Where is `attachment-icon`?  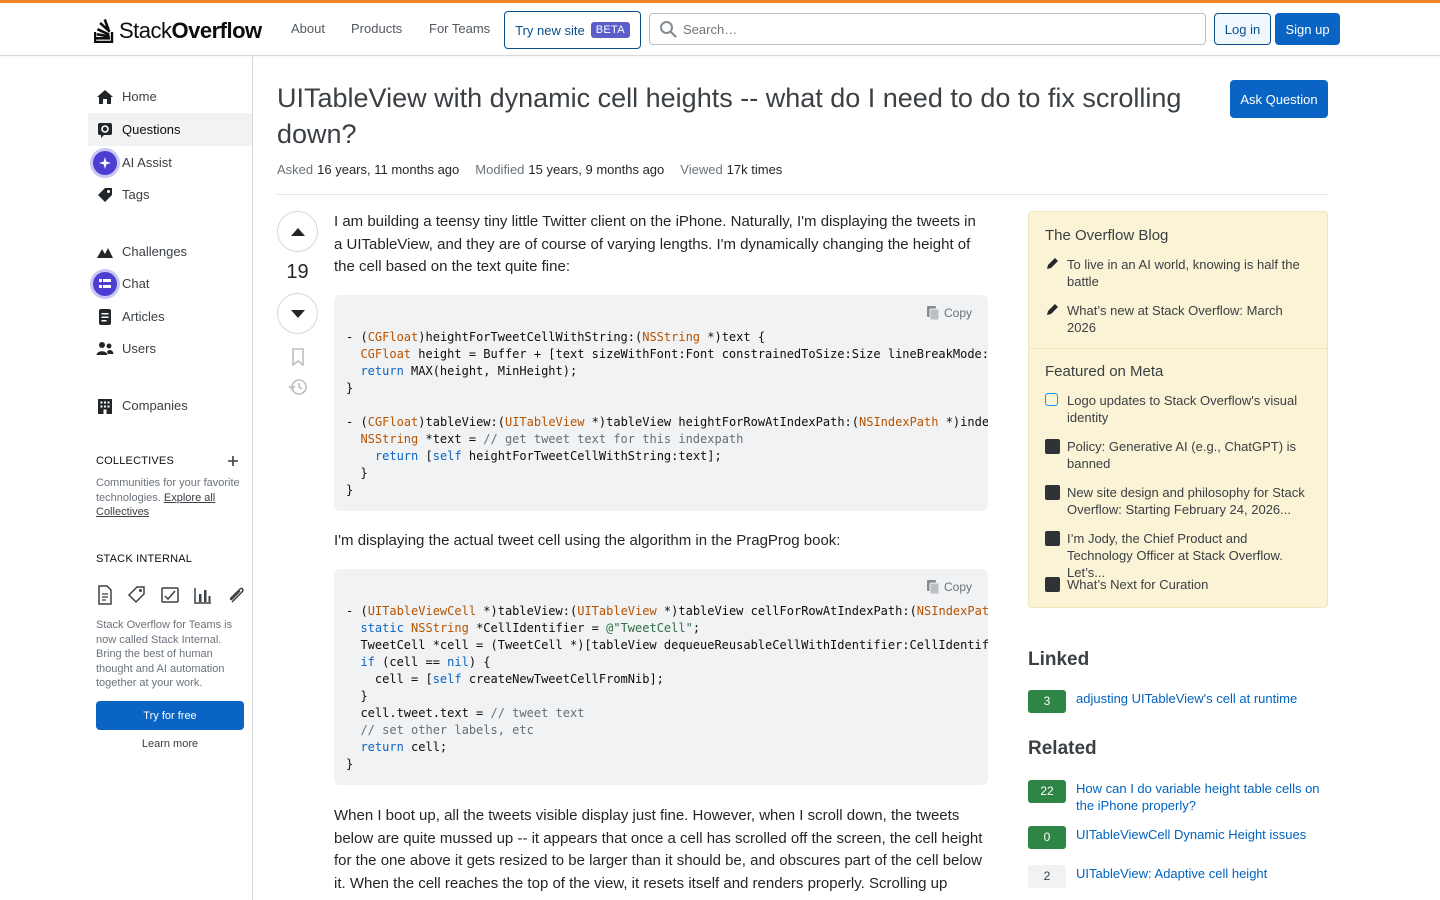 attachment-icon is located at coordinates (236, 595).